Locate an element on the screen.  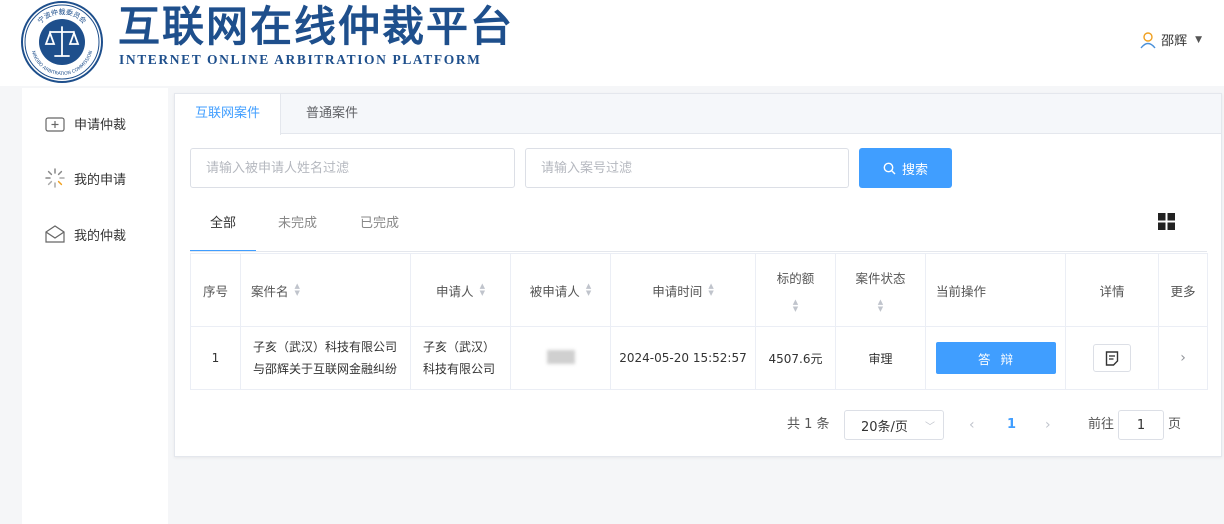
platform-title: 互联网在线仲裁平台 is located at coordinates (316, 26).